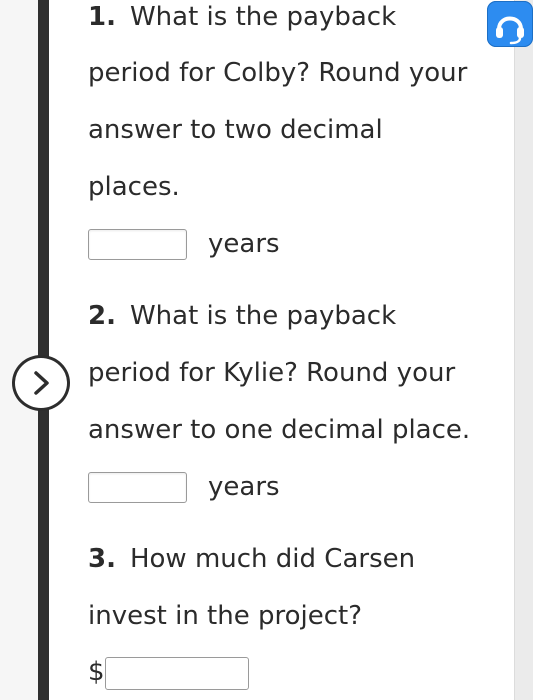 This screenshot has height=700, width=533. I want to click on question-3-number: 3., so click(102, 559).